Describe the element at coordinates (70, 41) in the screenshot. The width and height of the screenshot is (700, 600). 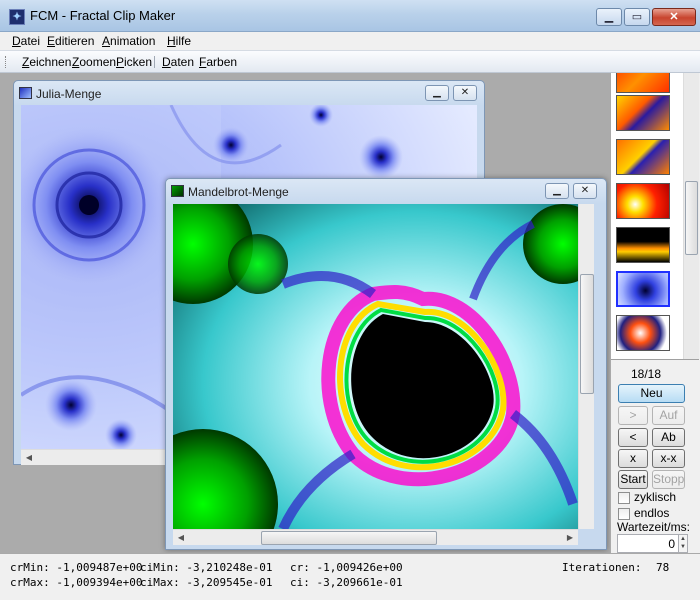
I see `menu-editieren: Editieren` at that location.